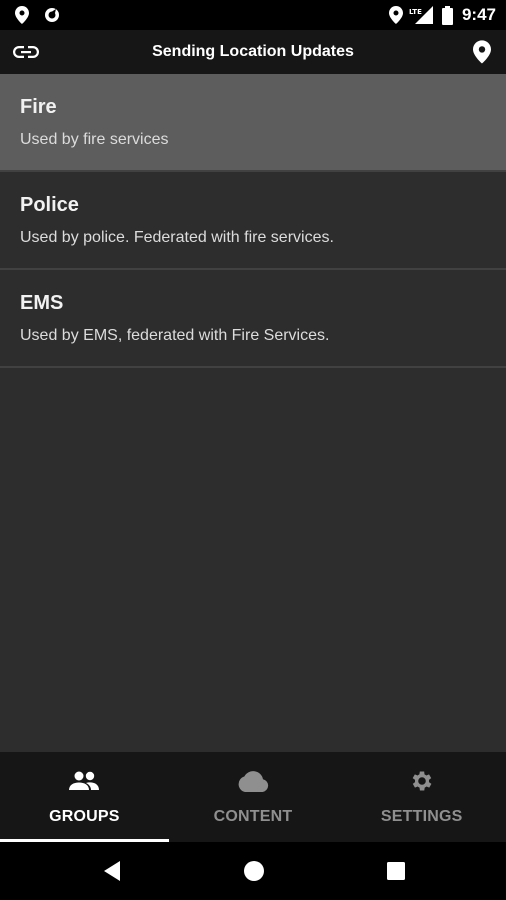  I want to click on tab-label: CONTENT, so click(253, 816).